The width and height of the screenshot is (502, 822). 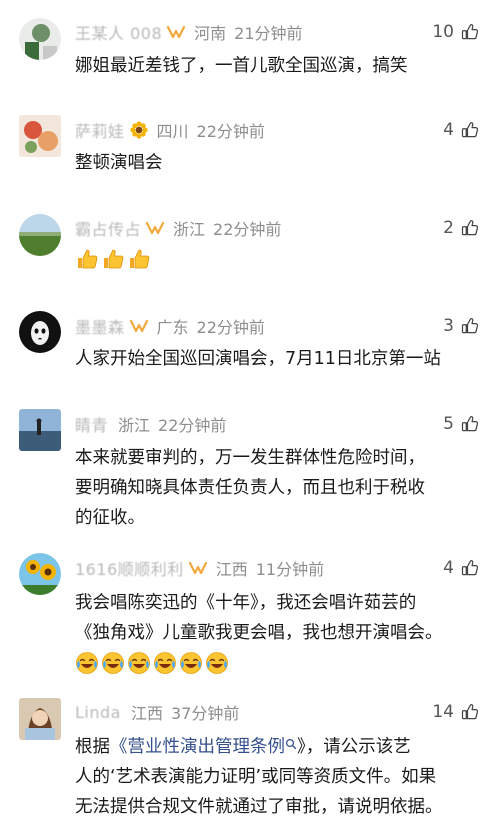 What do you see at coordinates (291, 744) in the screenshot?
I see `search-icon` at bounding box center [291, 744].